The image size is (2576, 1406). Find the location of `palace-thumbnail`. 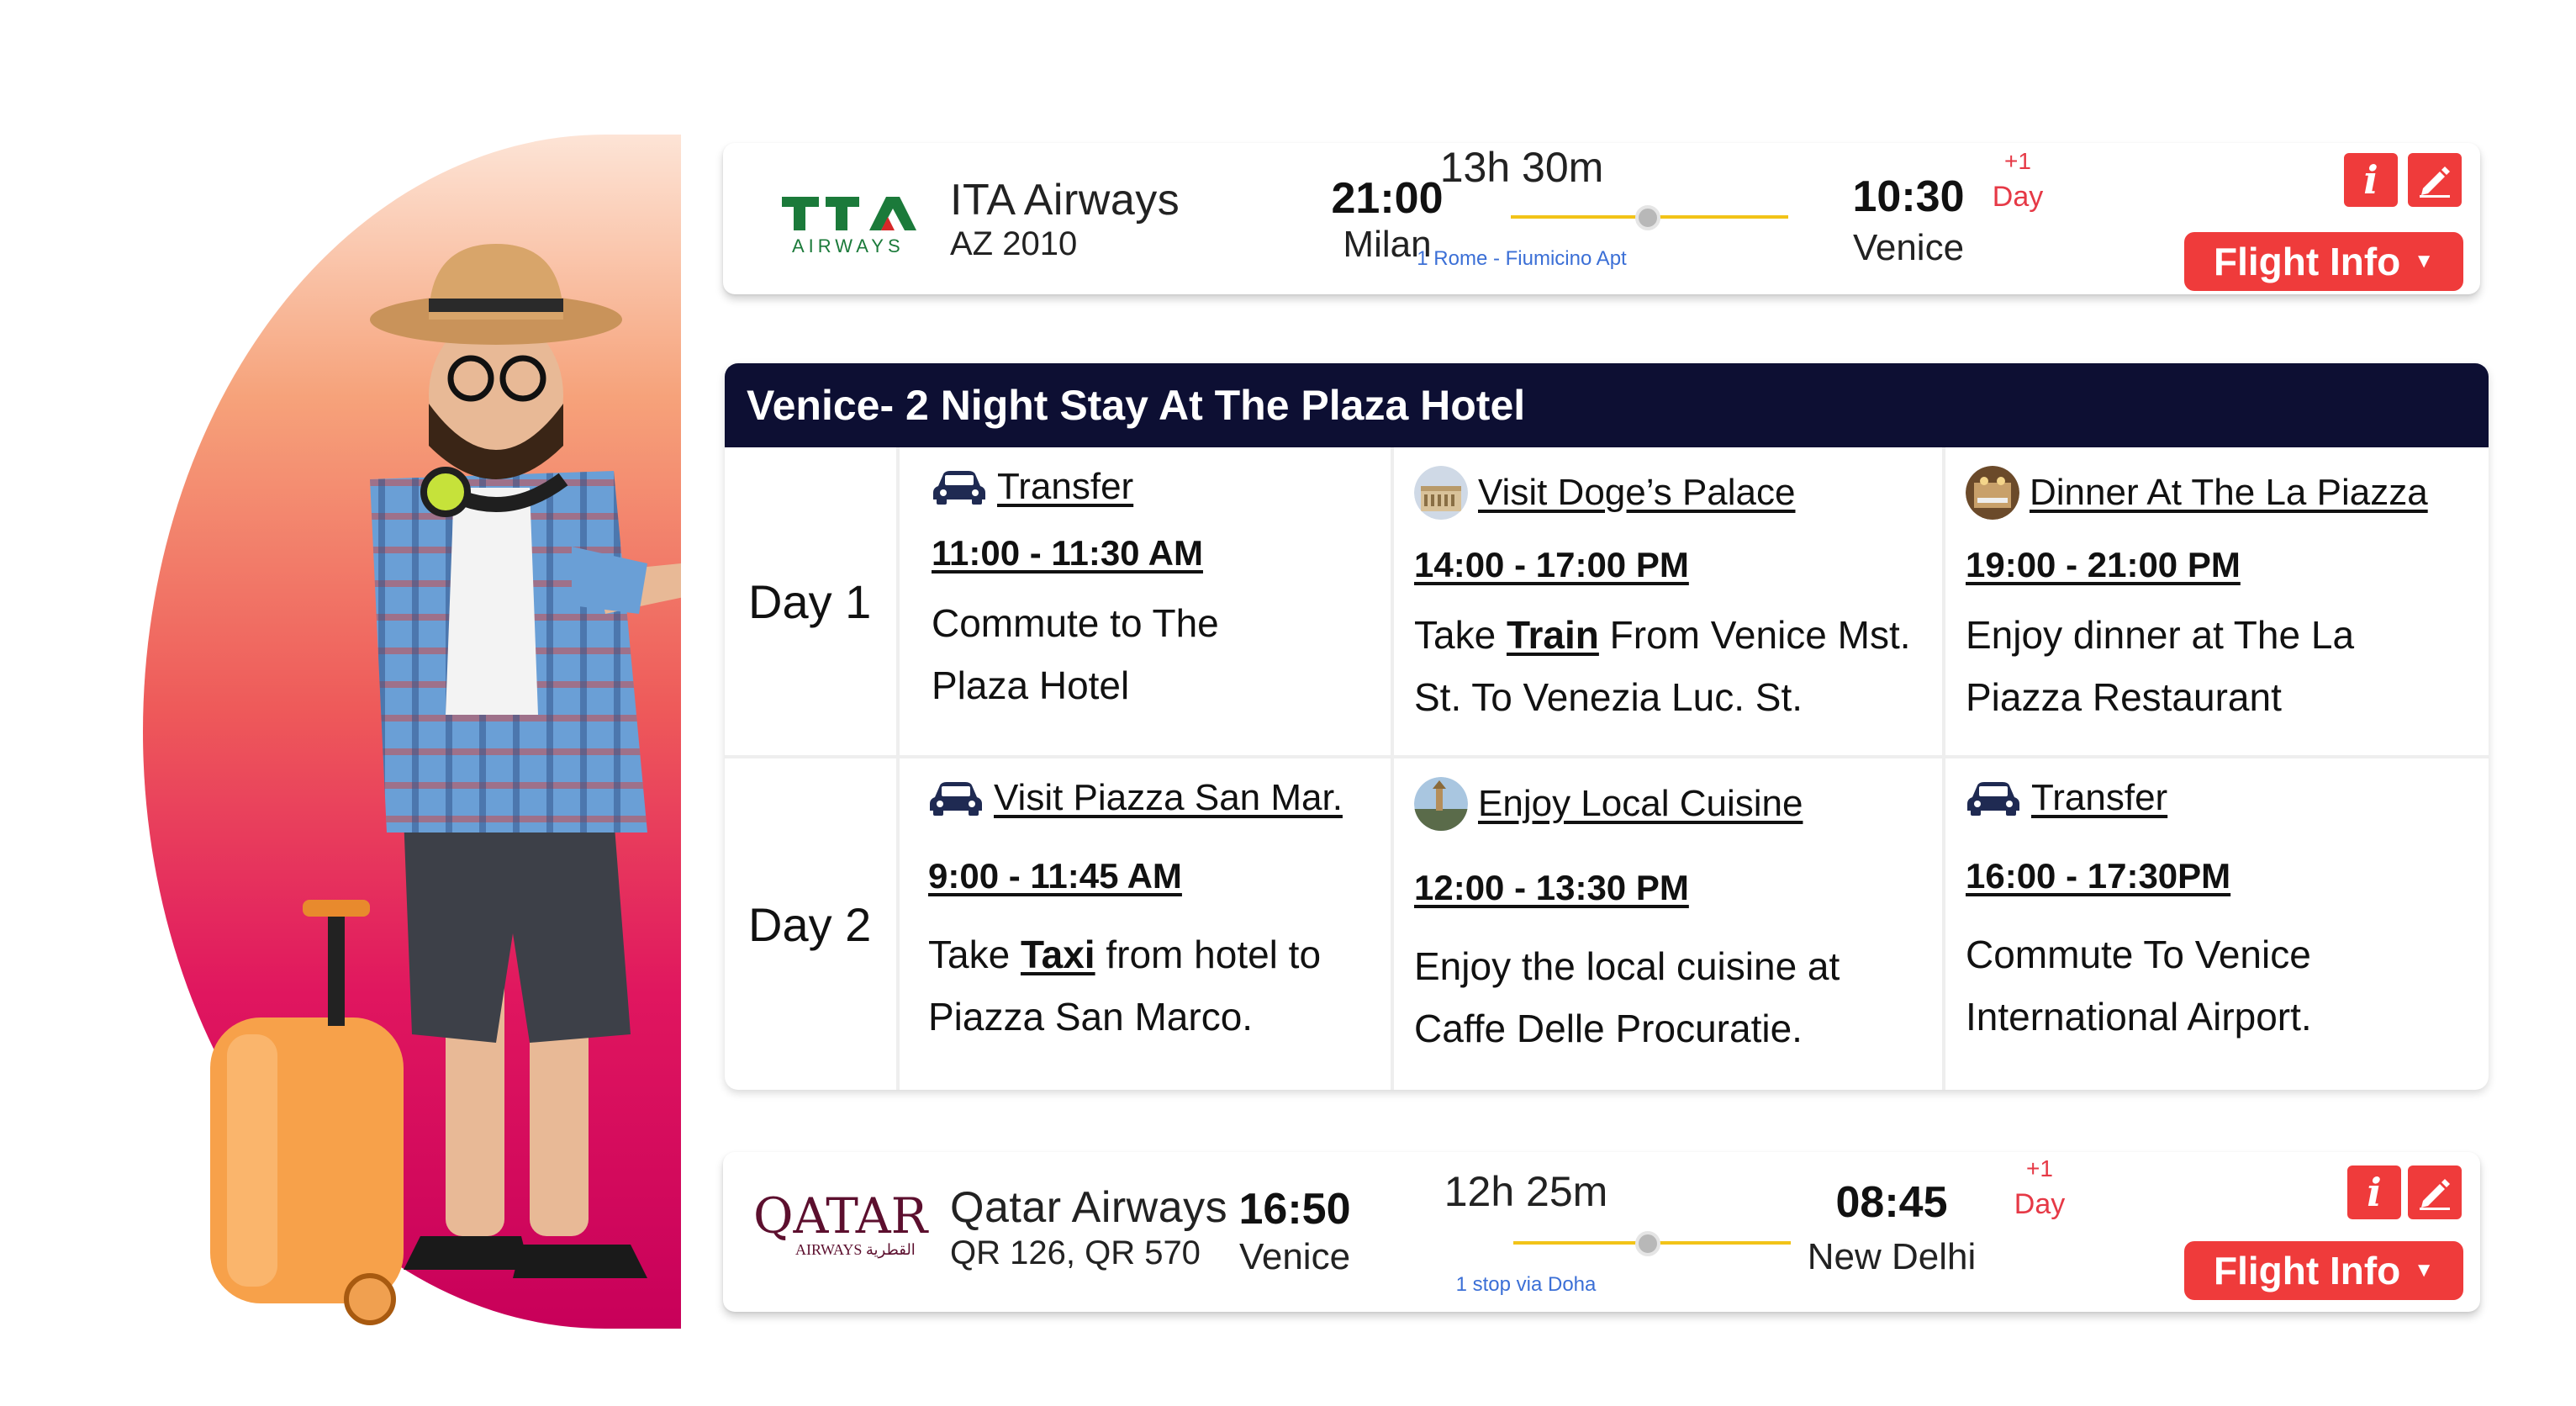

palace-thumbnail is located at coordinates (1441, 493).